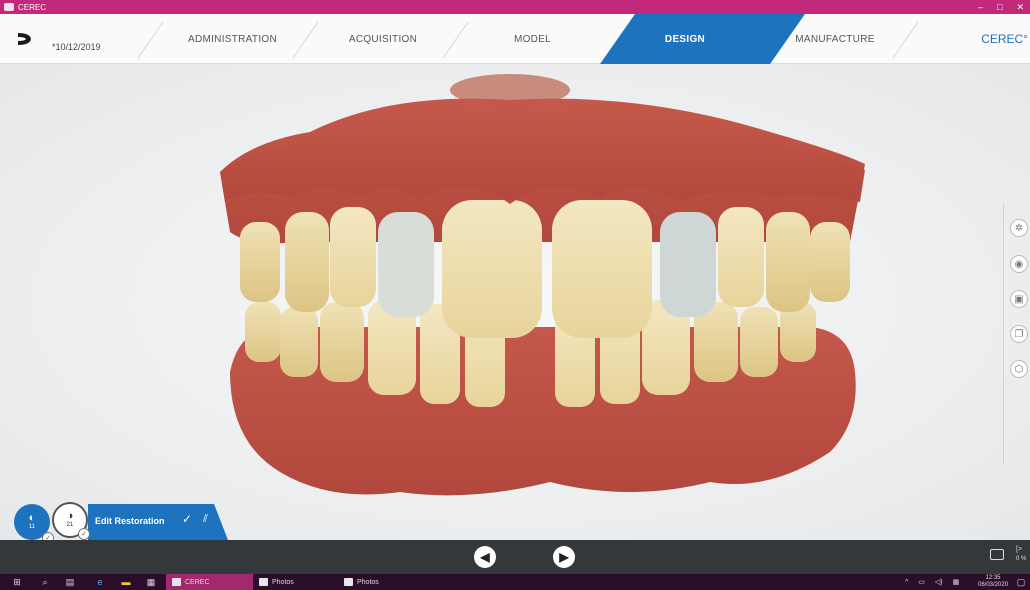  What do you see at coordinates (76, 47) in the screenshot?
I see `patient-case-date: *10/12/2019` at bounding box center [76, 47].